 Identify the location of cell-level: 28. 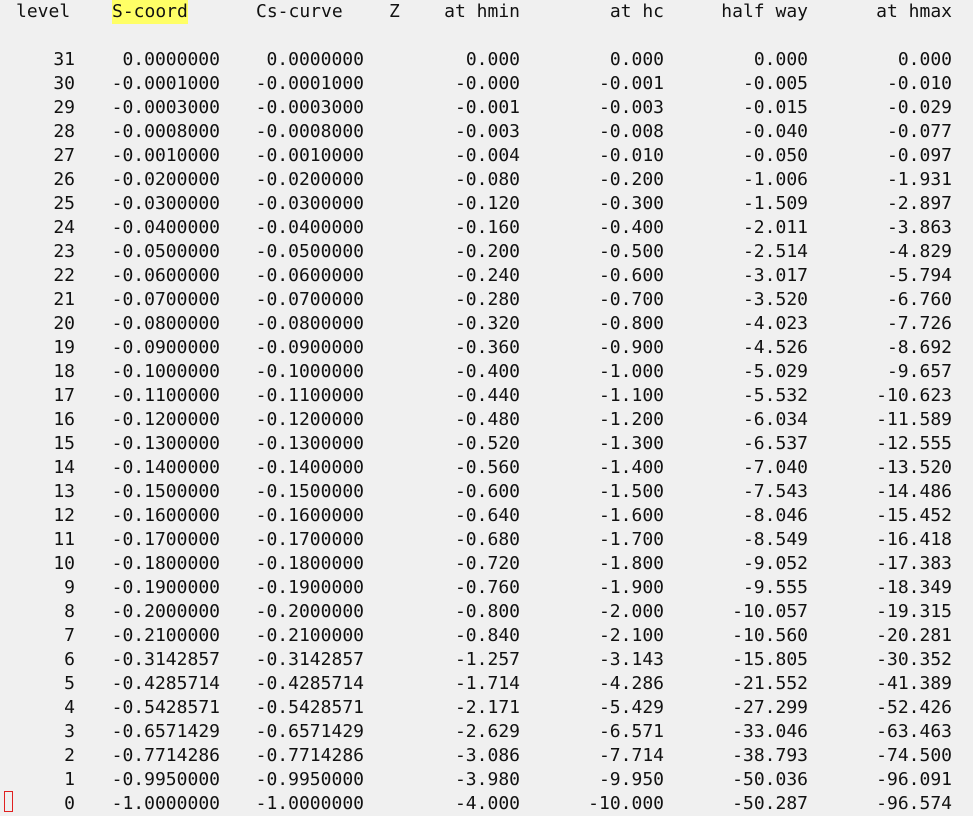
(64, 131).